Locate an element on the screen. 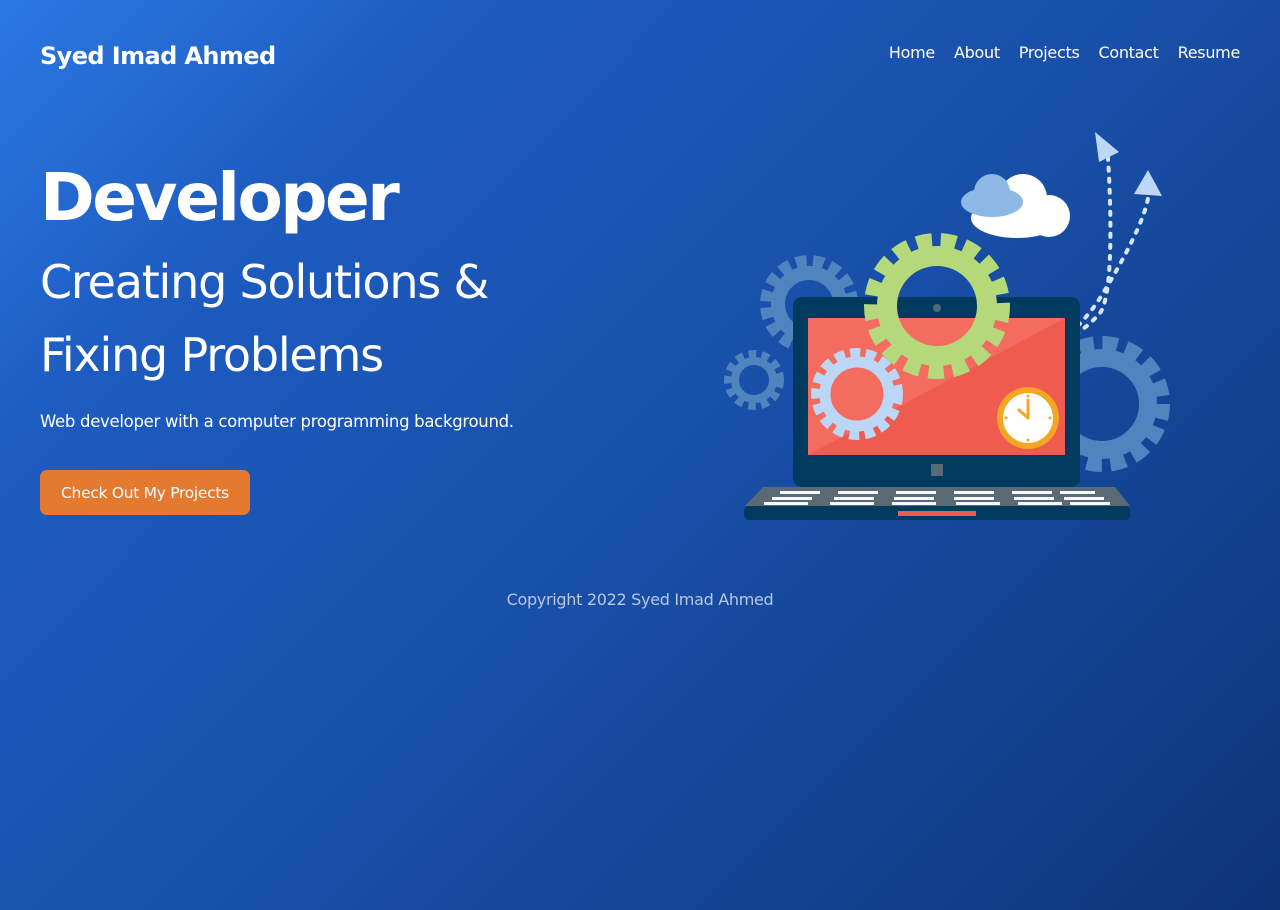  clock-icon is located at coordinates (1028, 418).